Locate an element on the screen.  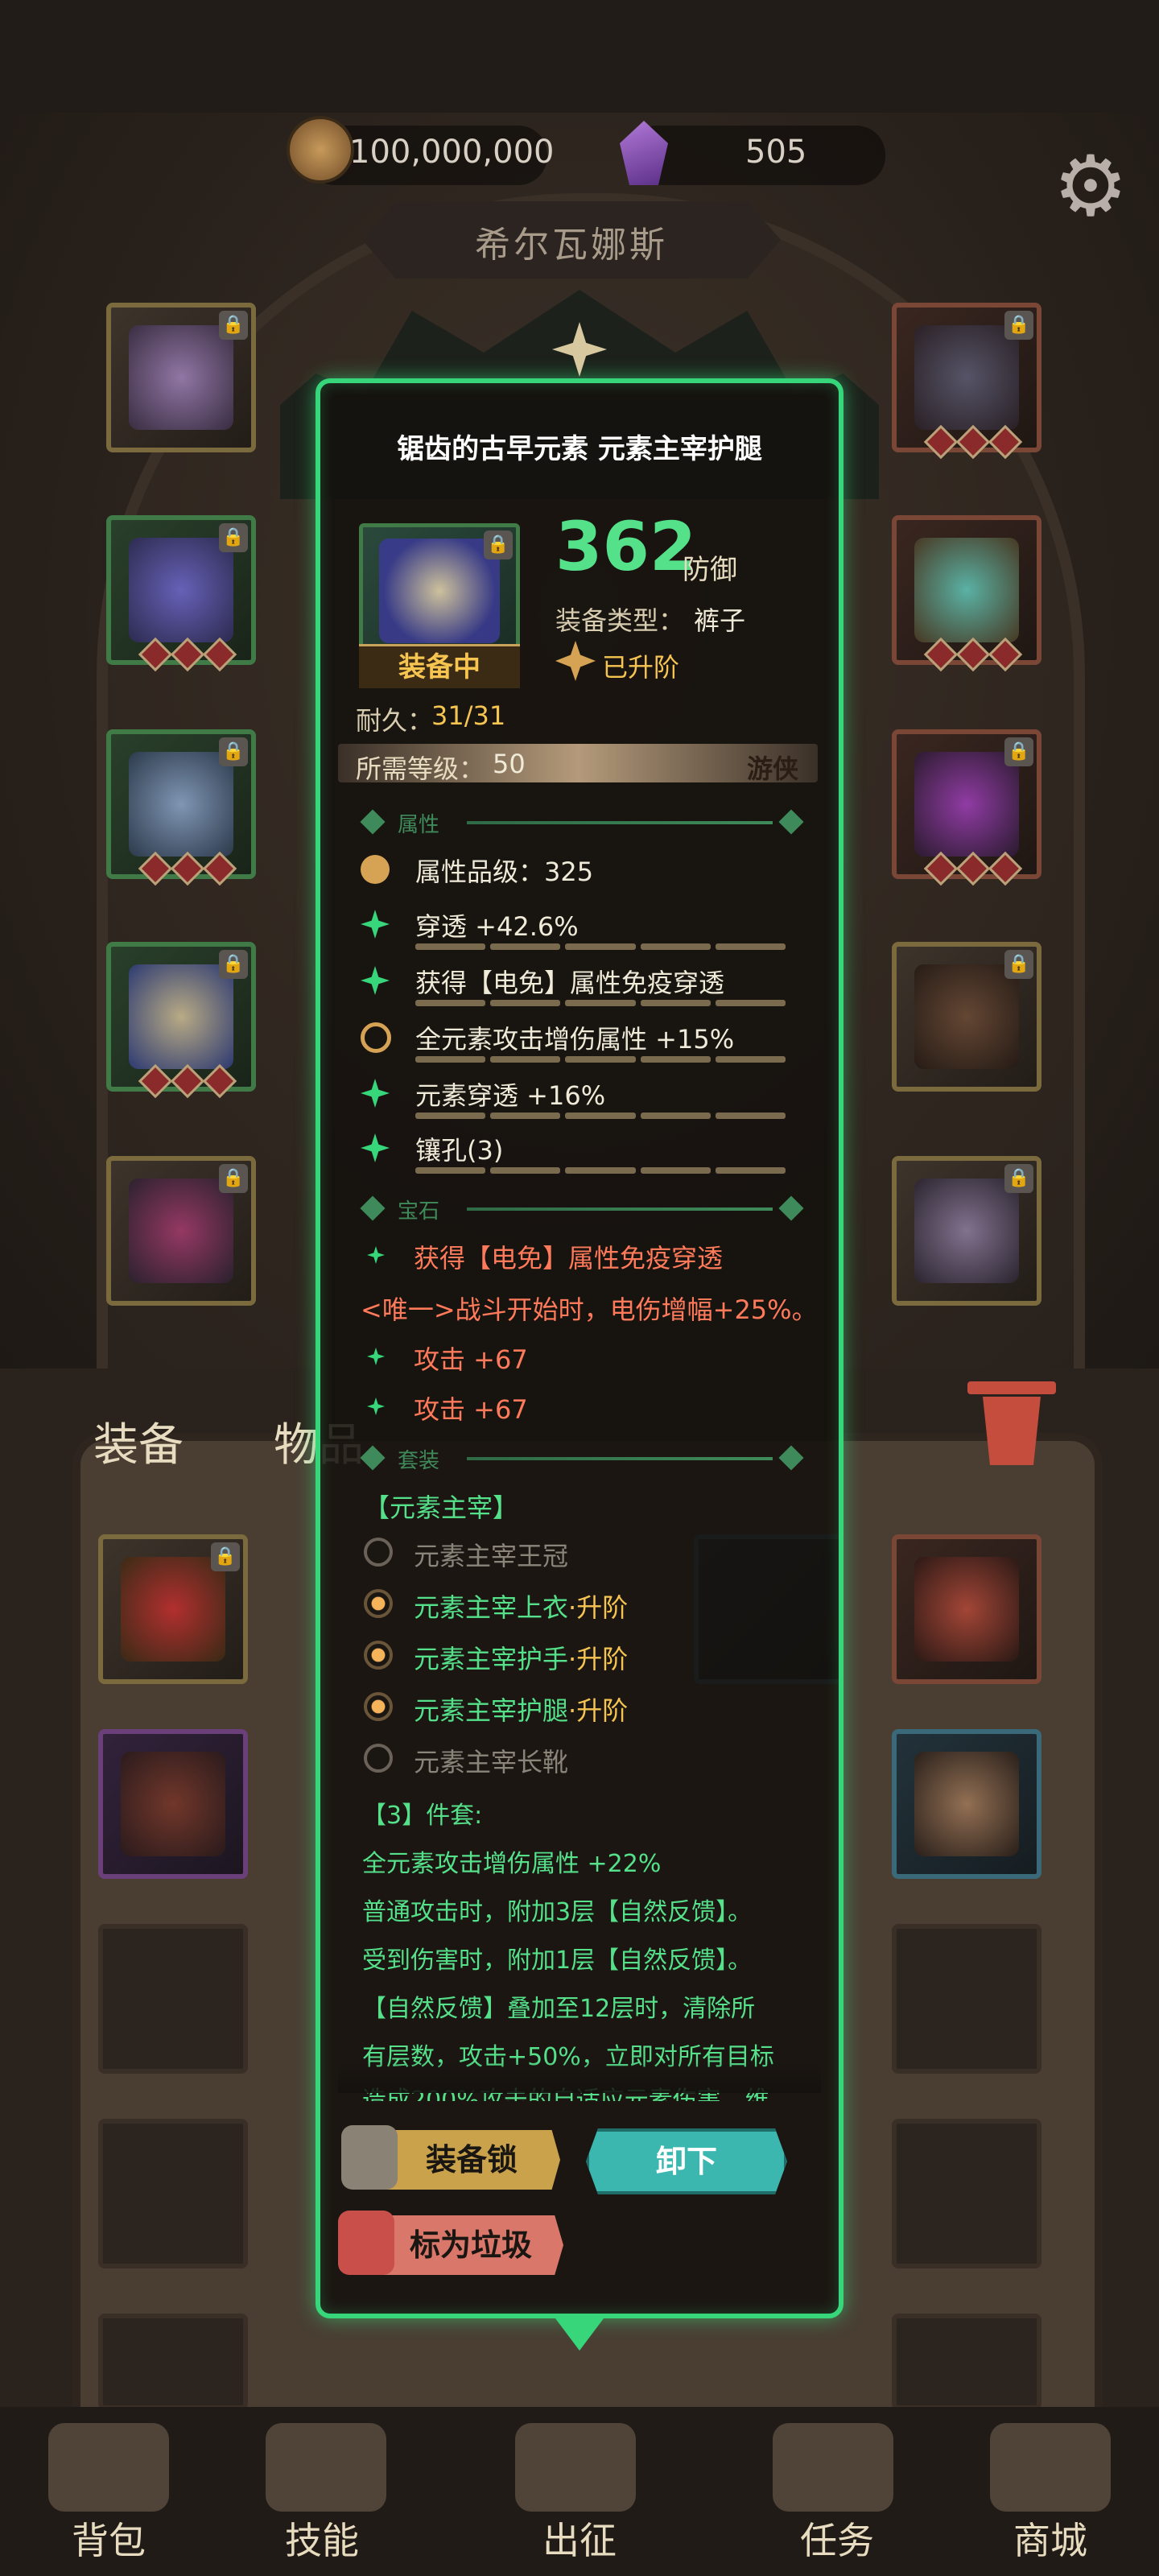
attribute-text: 属性品级：325 is located at coordinates (504, 872).